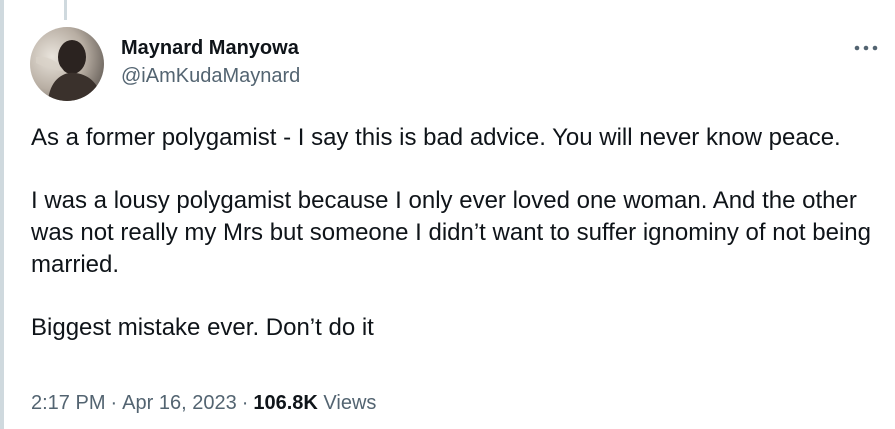 The height and width of the screenshot is (429, 895). I want to click on author-display-name: Maynard Manyowa, so click(210, 48).